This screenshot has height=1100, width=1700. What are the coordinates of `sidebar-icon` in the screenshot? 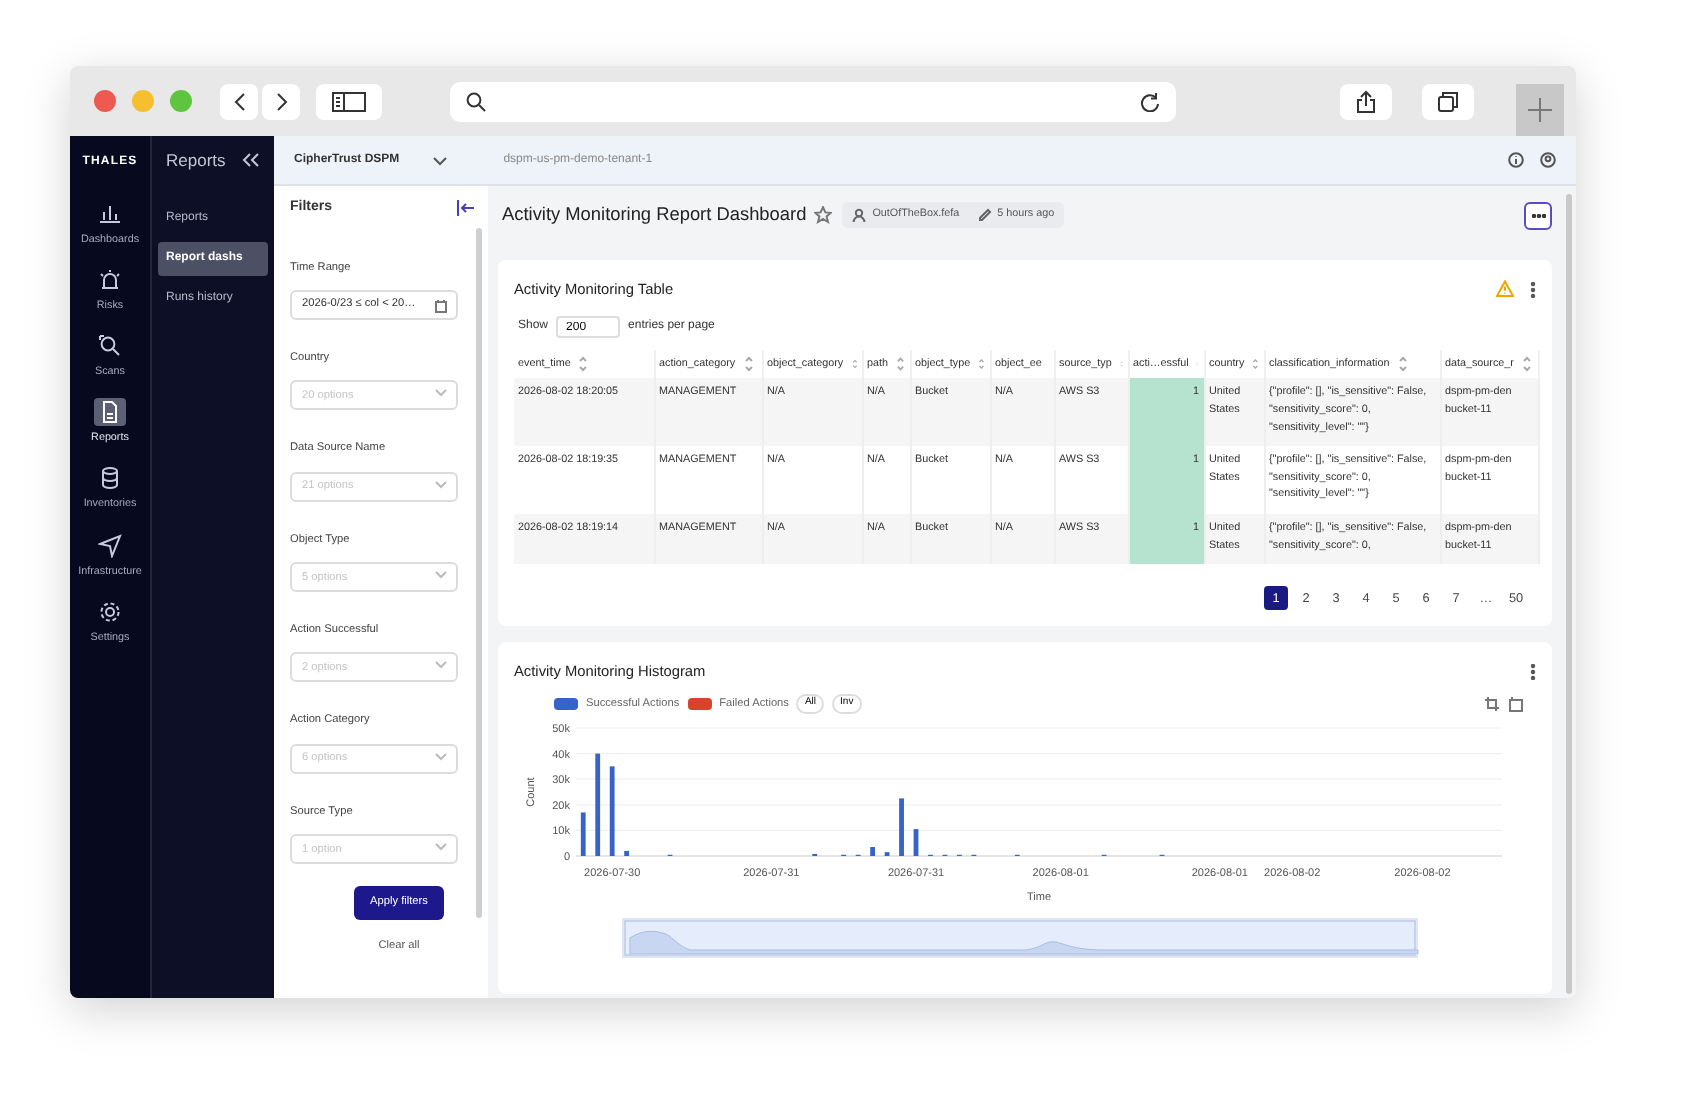 It's located at (349, 101).